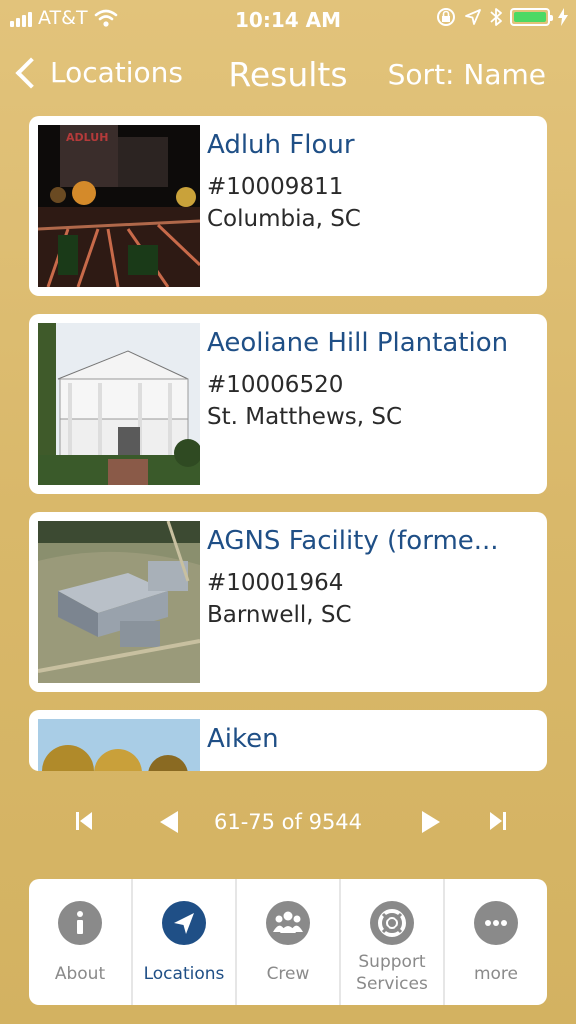 The image size is (576, 1024). What do you see at coordinates (288, 974) in the screenshot?
I see `tab-label: Crew` at bounding box center [288, 974].